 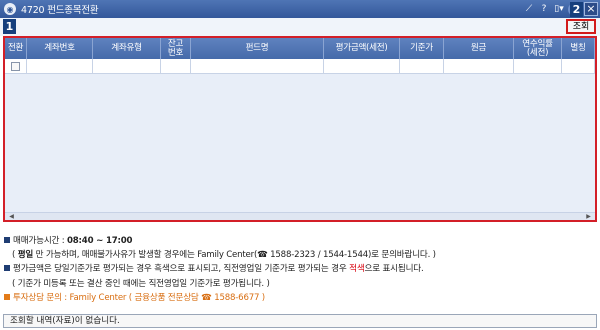 I want to click on column-header: 계좌유형, so click(x=127, y=48).